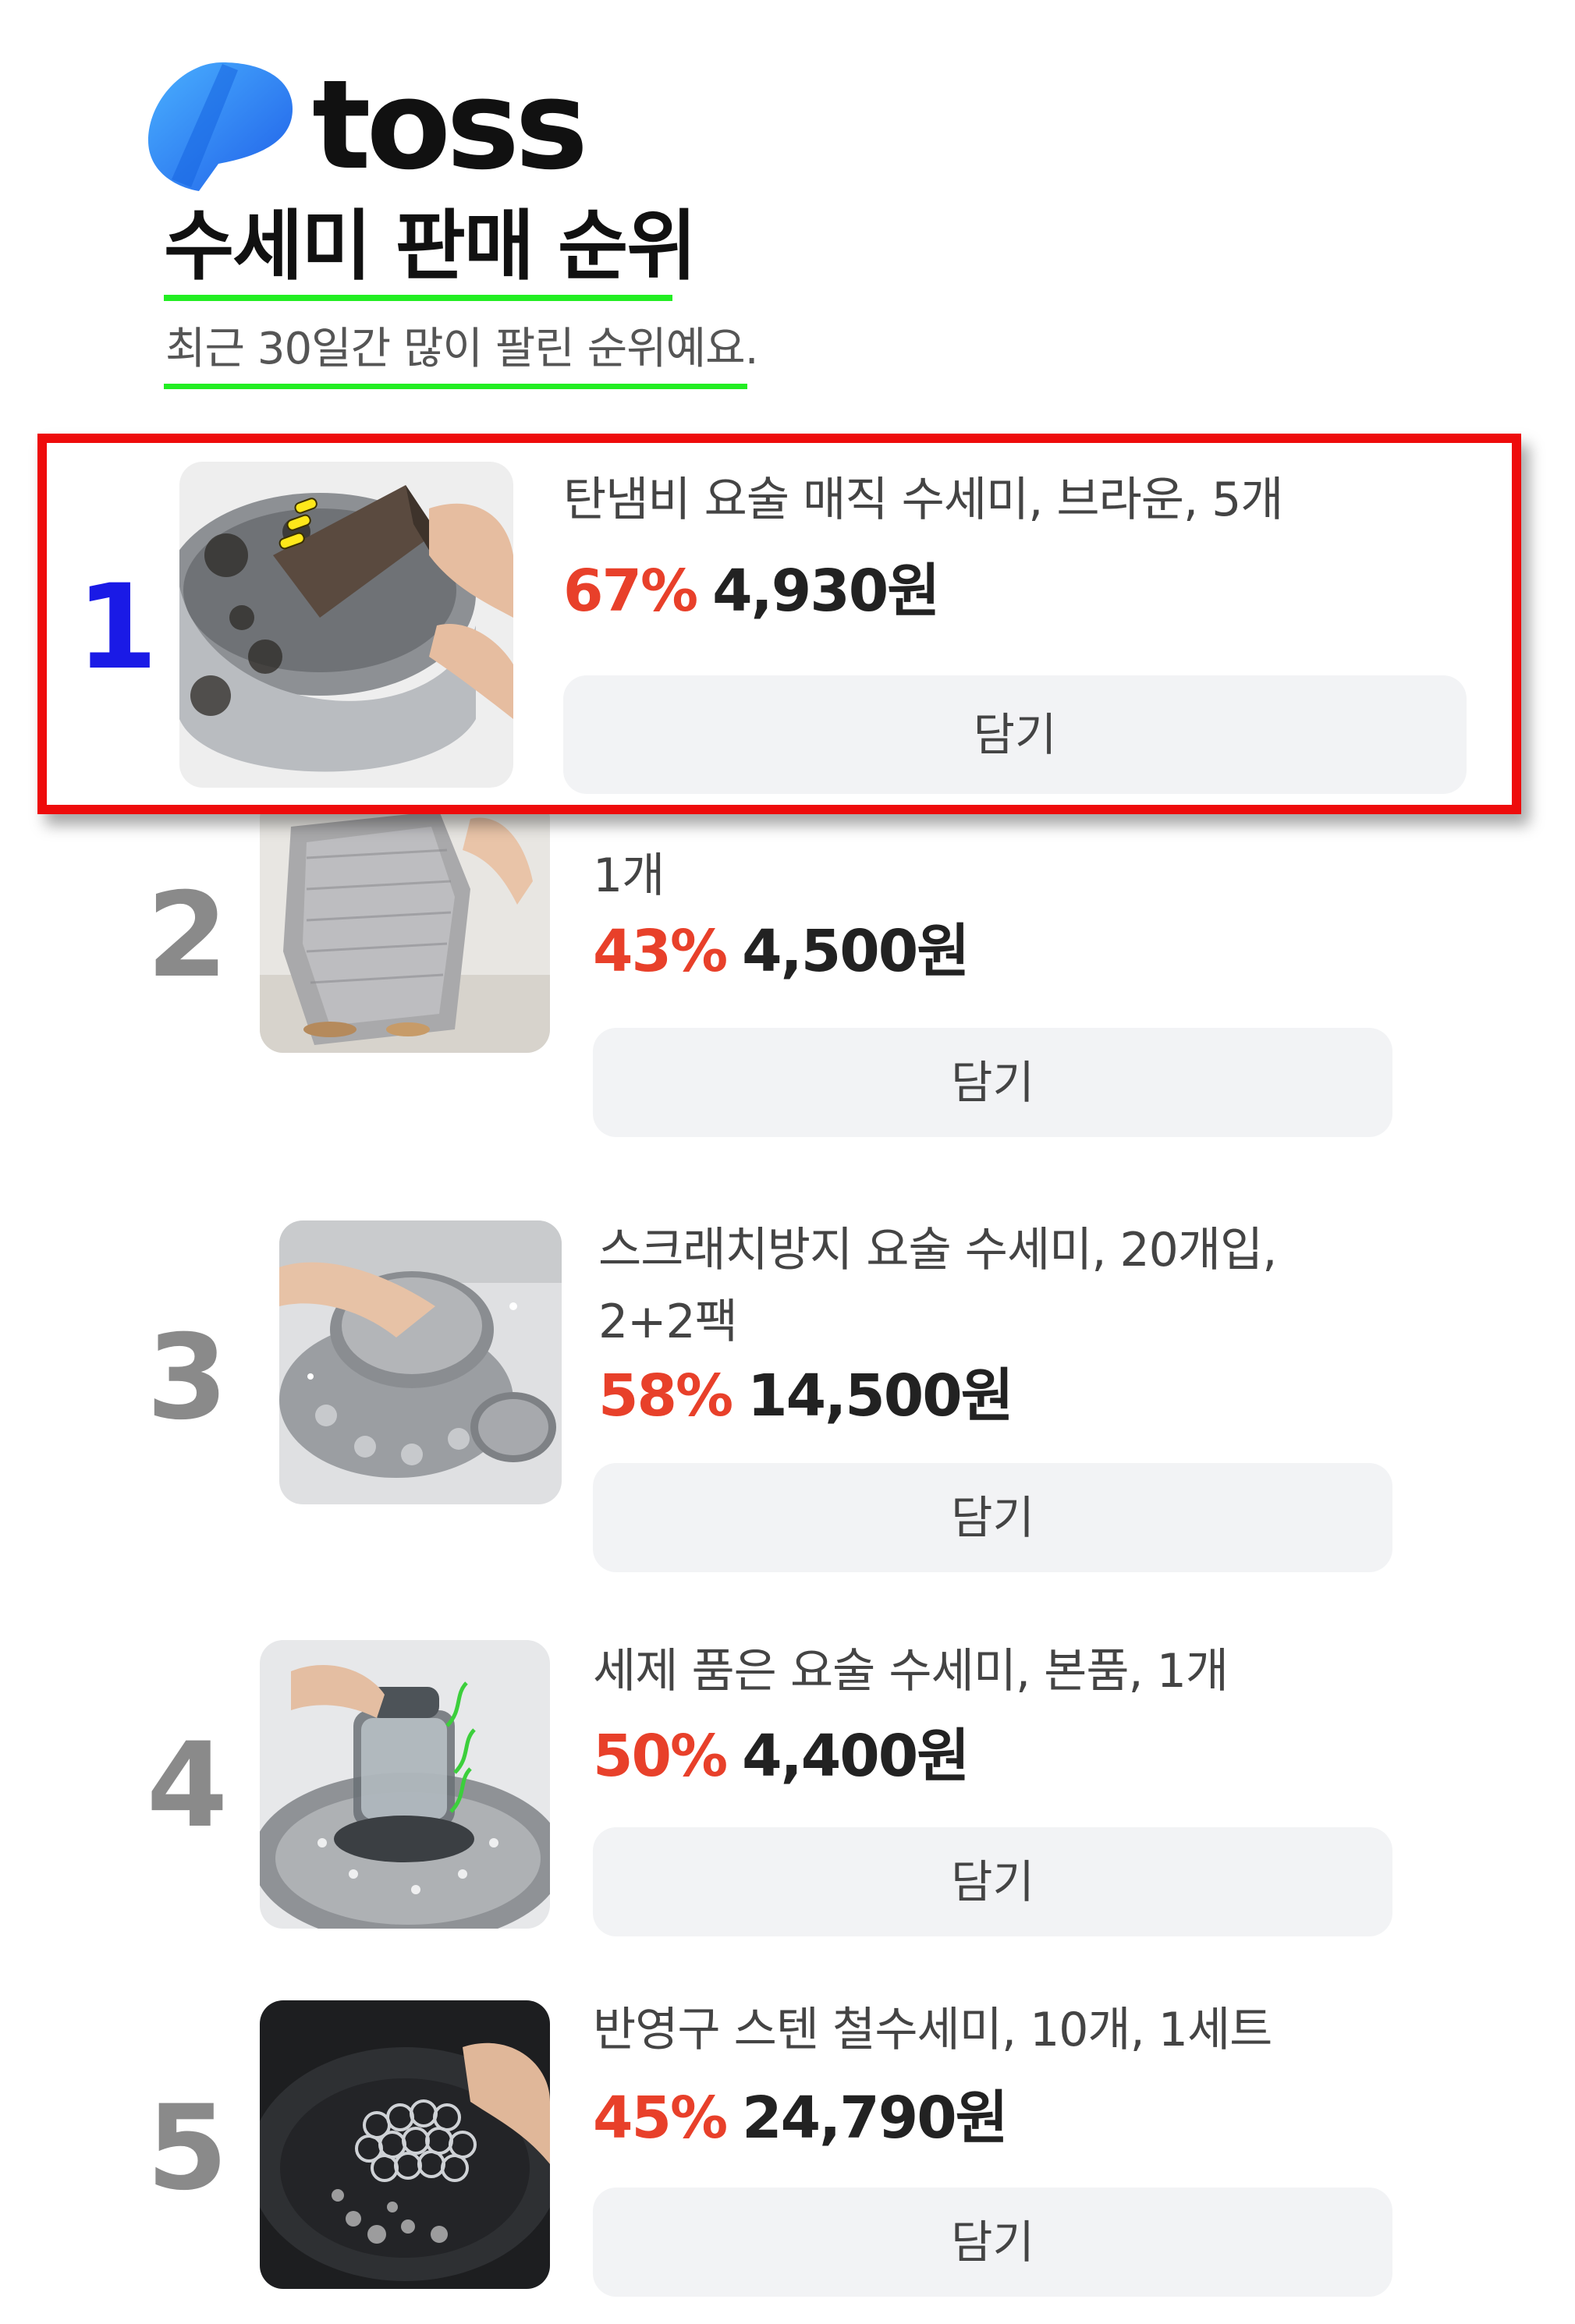 This screenshot has width=1575, height=2324. What do you see at coordinates (629, 876) in the screenshot?
I see `product-name-2-line2: 1개` at bounding box center [629, 876].